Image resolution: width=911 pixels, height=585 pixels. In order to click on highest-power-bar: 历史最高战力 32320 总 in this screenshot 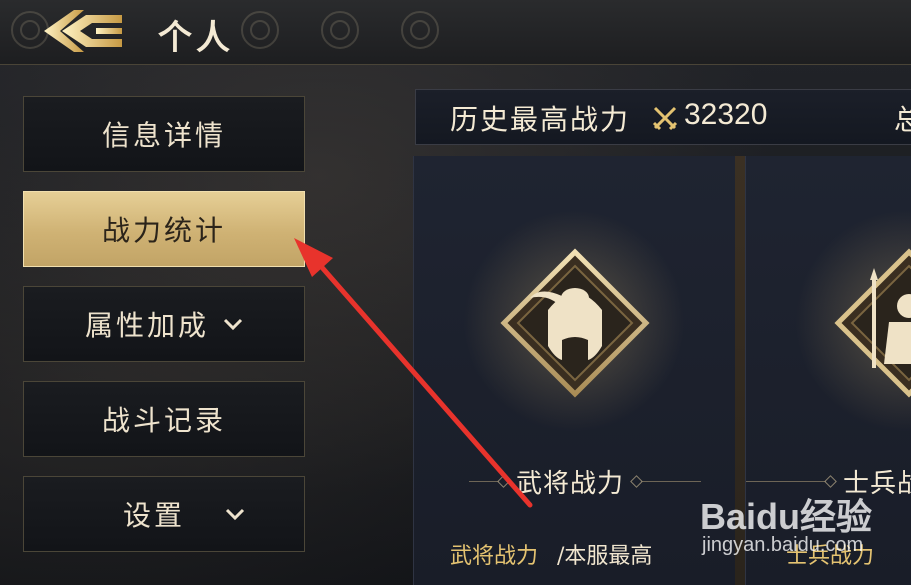, I will do `click(663, 117)`.